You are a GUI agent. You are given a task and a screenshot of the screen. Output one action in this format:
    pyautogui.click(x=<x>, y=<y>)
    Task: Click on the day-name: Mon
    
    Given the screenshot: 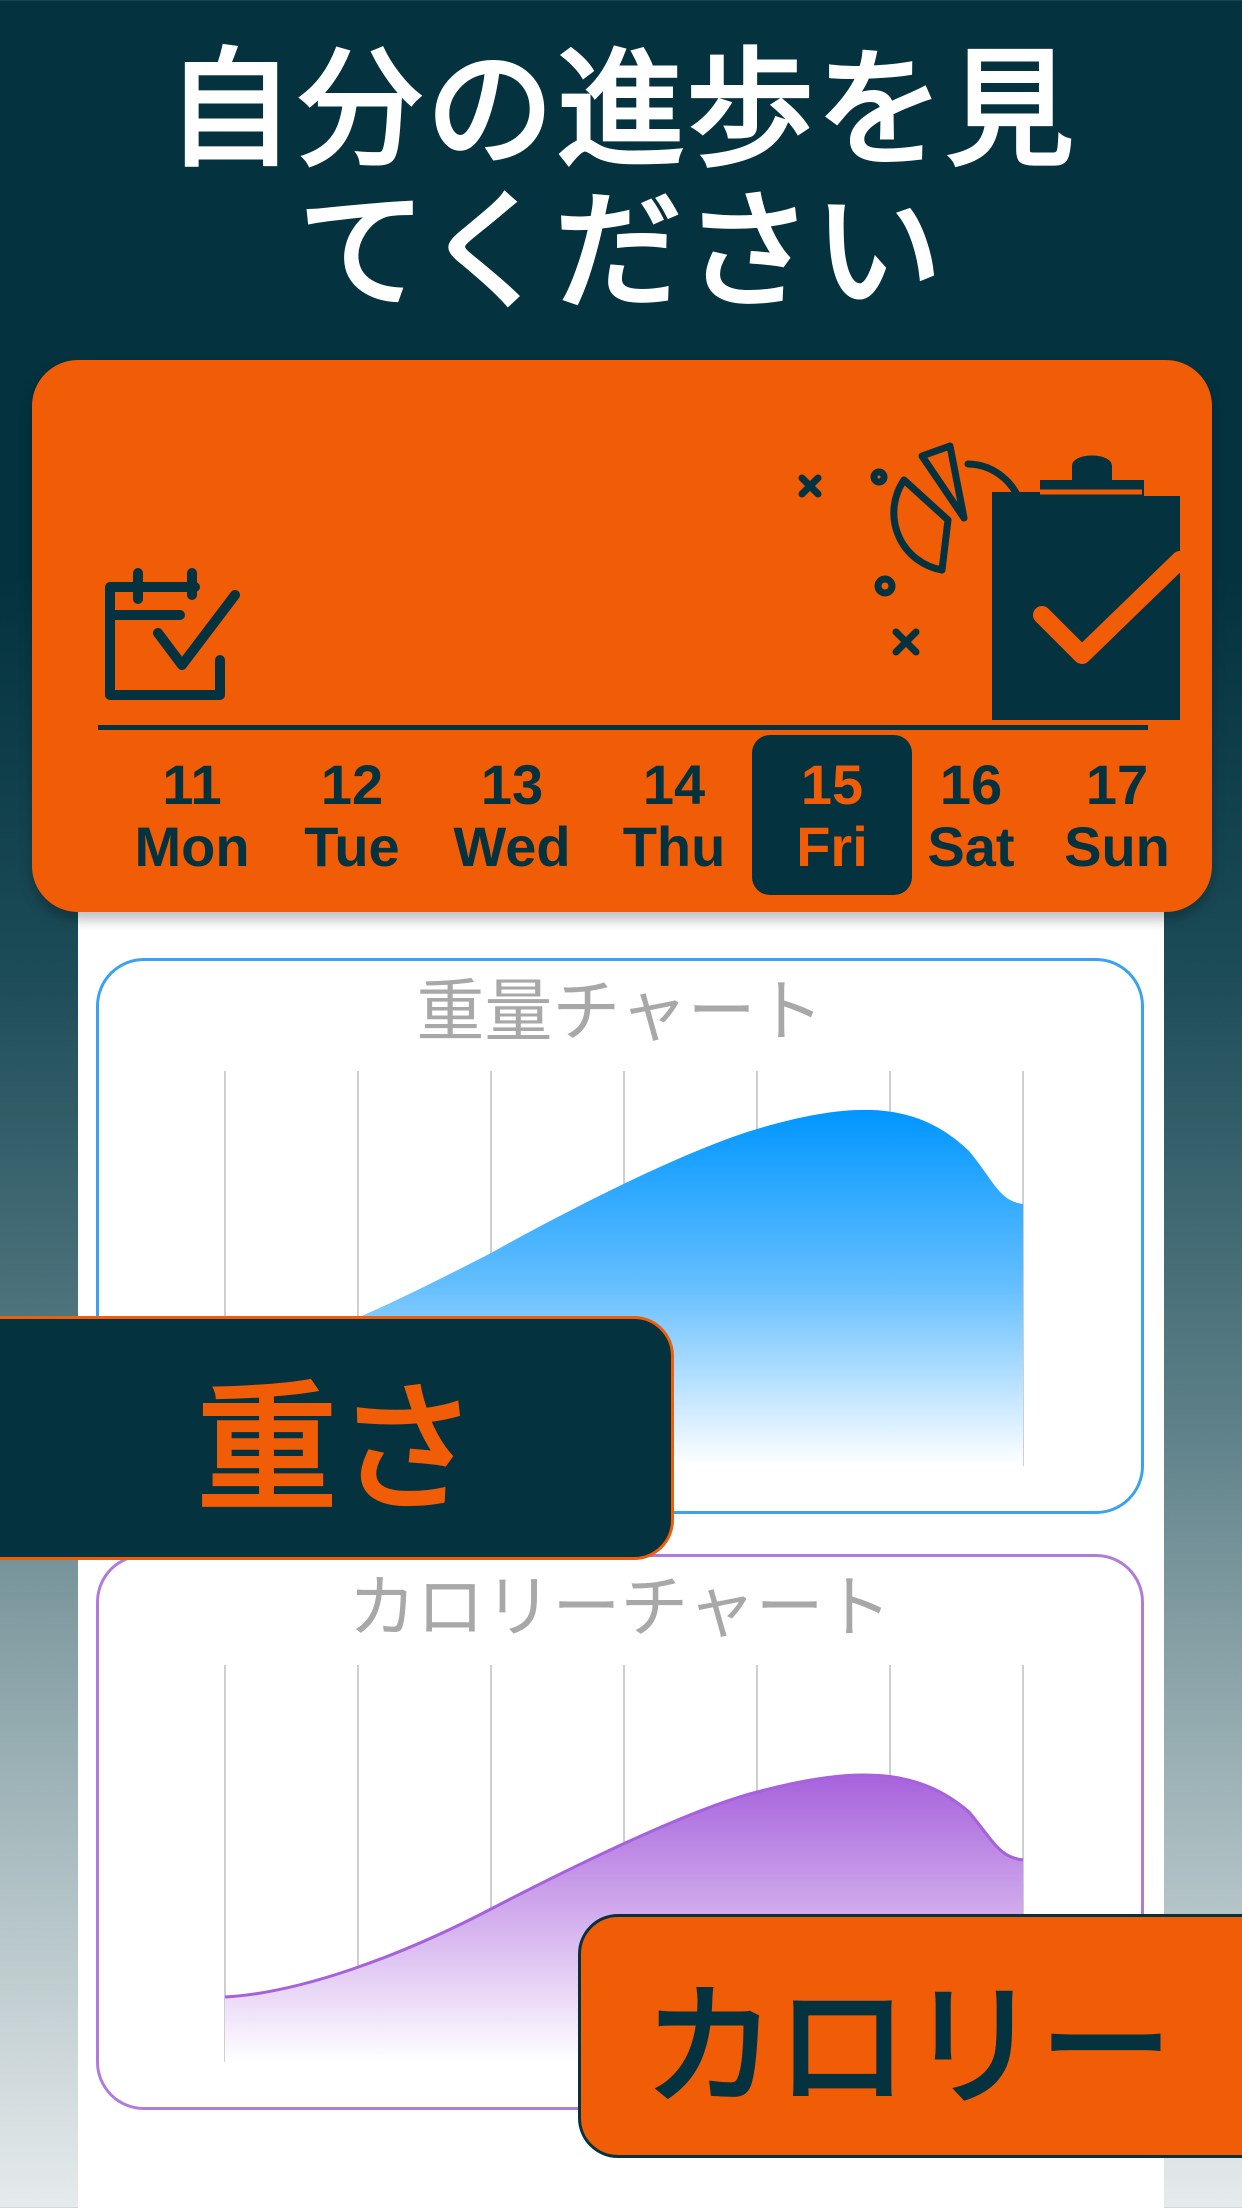 What is the action you would take?
    pyautogui.click(x=192, y=846)
    